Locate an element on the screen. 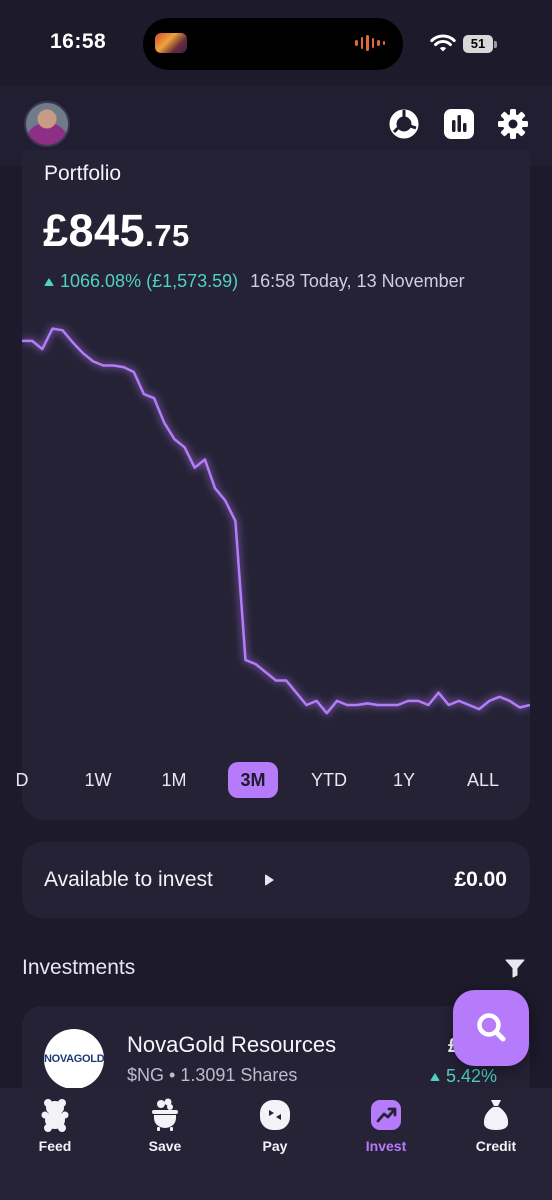 The height and width of the screenshot is (1200, 552). tab-pay: Pay is located at coordinates (275, 1126).